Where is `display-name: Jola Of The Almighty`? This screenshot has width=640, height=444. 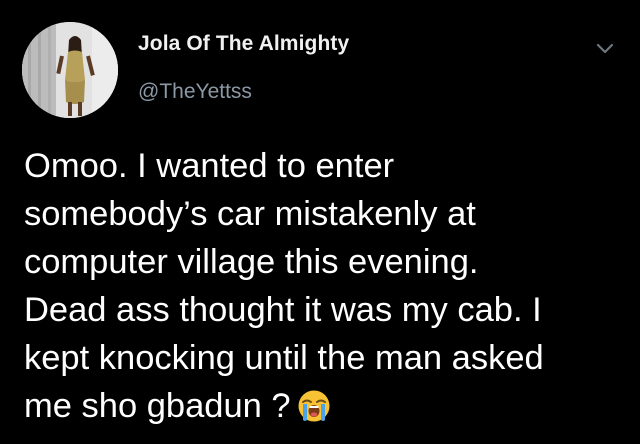 display-name: Jola Of The Almighty is located at coordinates (243, 44).